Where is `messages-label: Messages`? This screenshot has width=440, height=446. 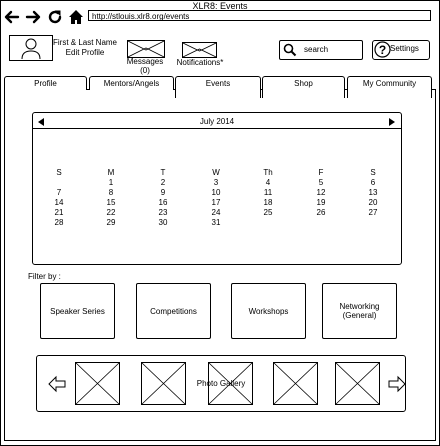 messages-label: Messages is located at coordinates (145, 61).